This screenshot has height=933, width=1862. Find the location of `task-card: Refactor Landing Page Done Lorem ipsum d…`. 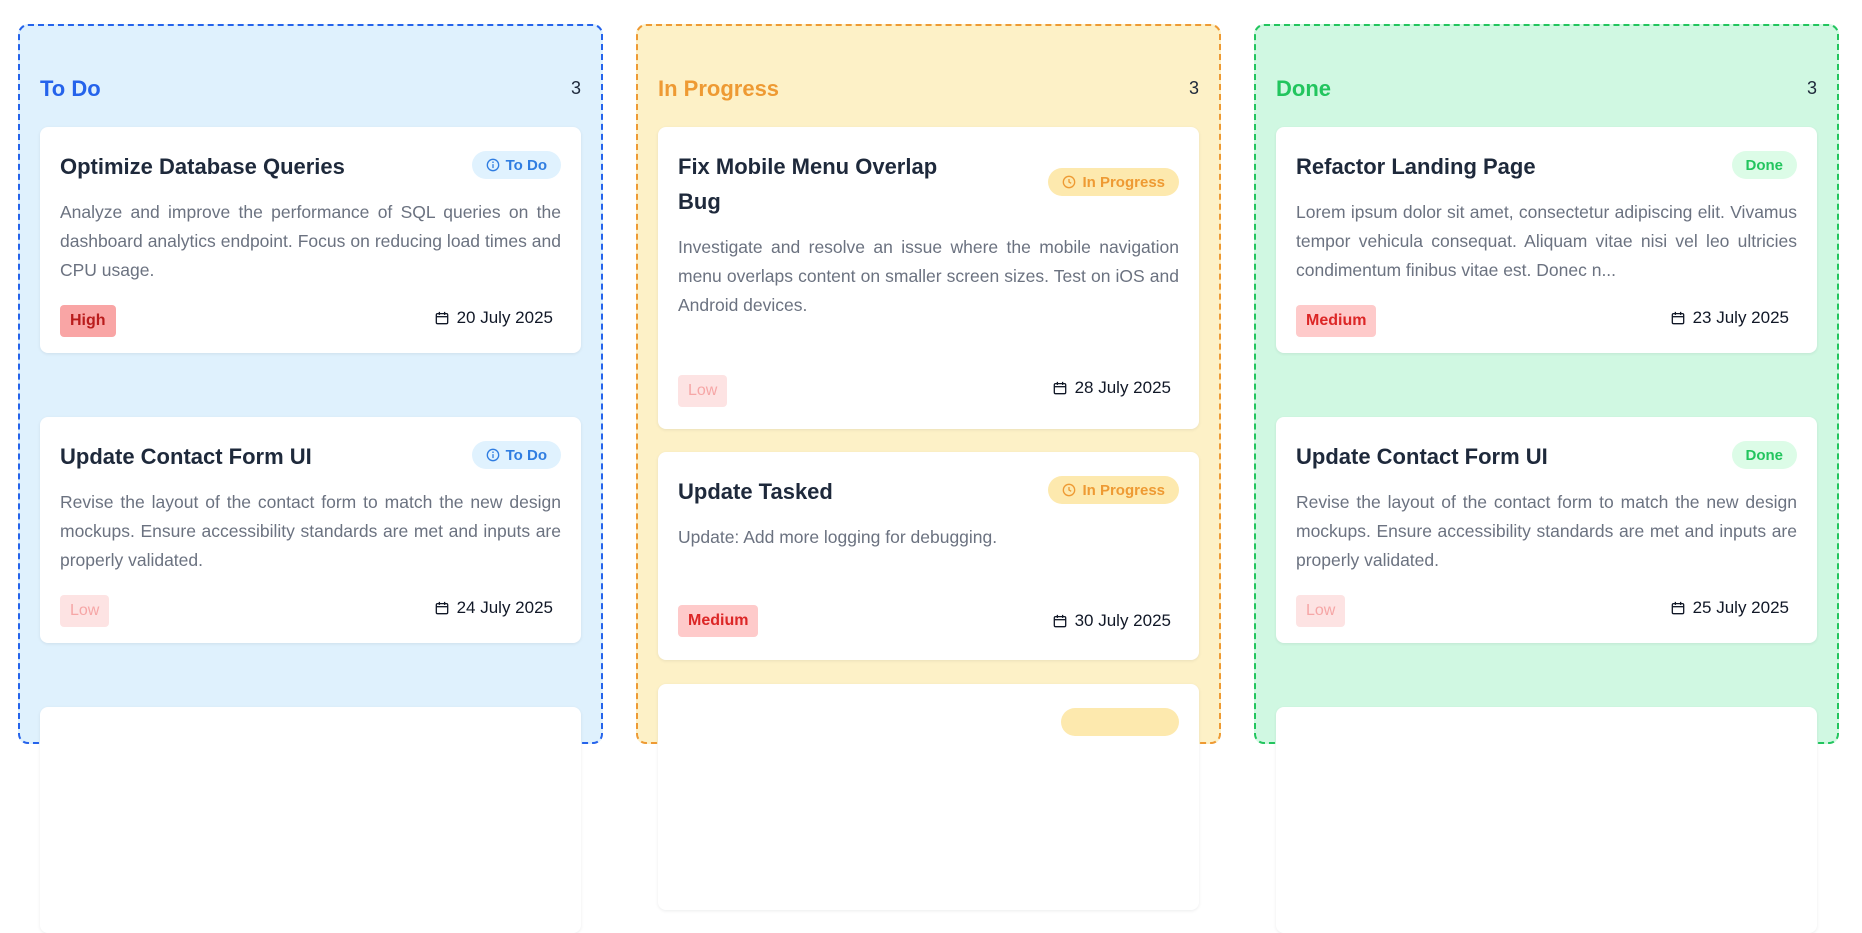

task-card: Refactor Landing Page Done Lorem ipsum d… is located at coordinates (1546, 240).